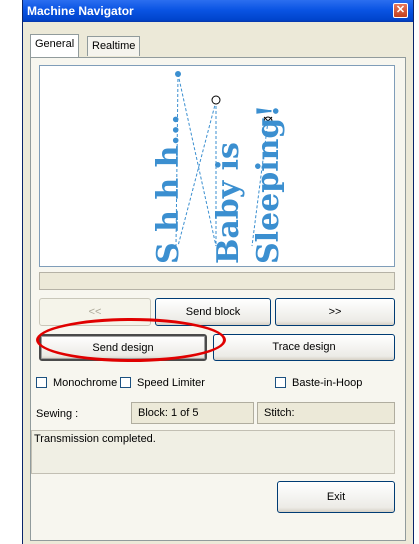  Describe the element at coordinates (217, 281) in the screenshot. I see `transmission-progress-bar` at that location.